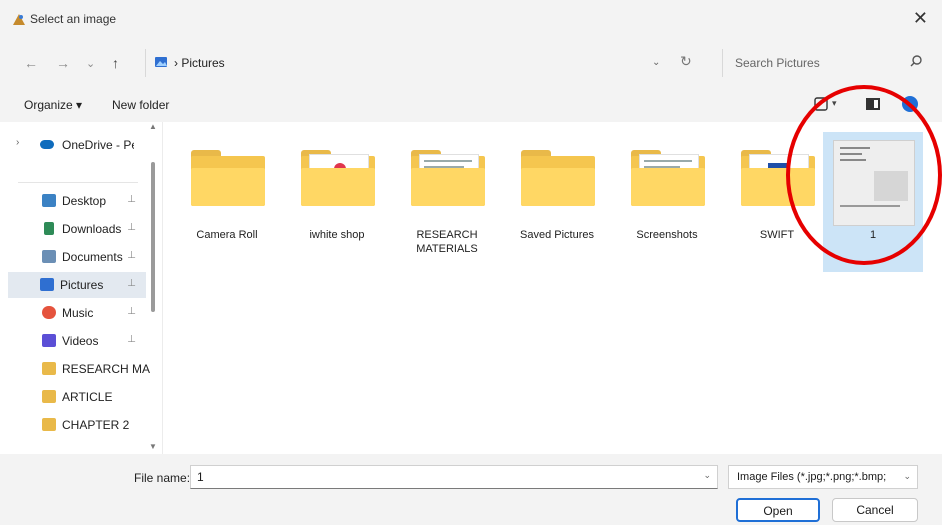  I want to click on scroll-up-icon: ▲, so click(153, 126).